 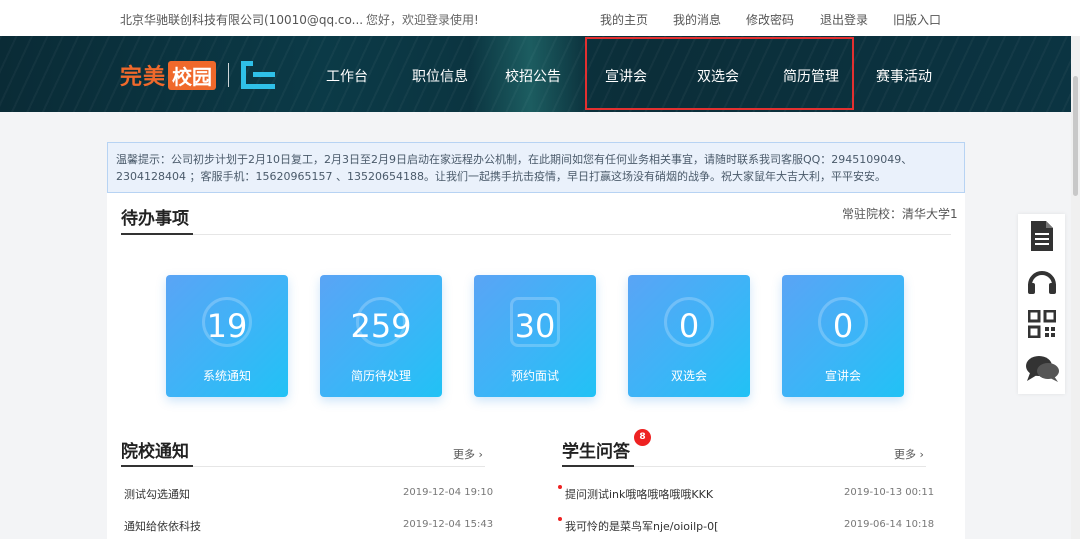 I want to click on logo: 完美 校园, so click(x=198, y=75).